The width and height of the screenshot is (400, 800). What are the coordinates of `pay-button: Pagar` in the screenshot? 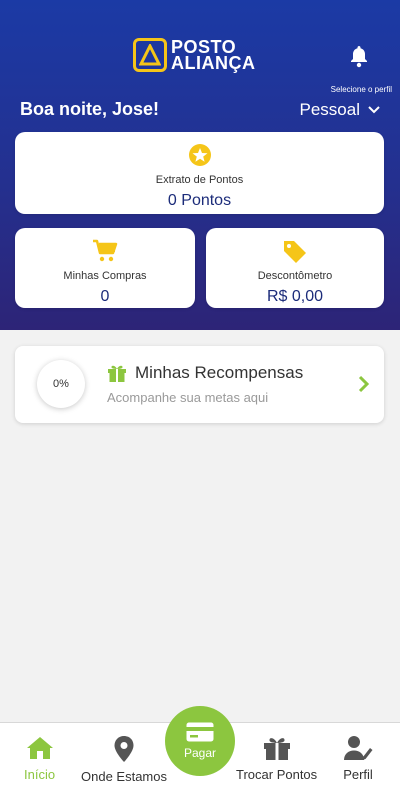 It's located at (200, 741).